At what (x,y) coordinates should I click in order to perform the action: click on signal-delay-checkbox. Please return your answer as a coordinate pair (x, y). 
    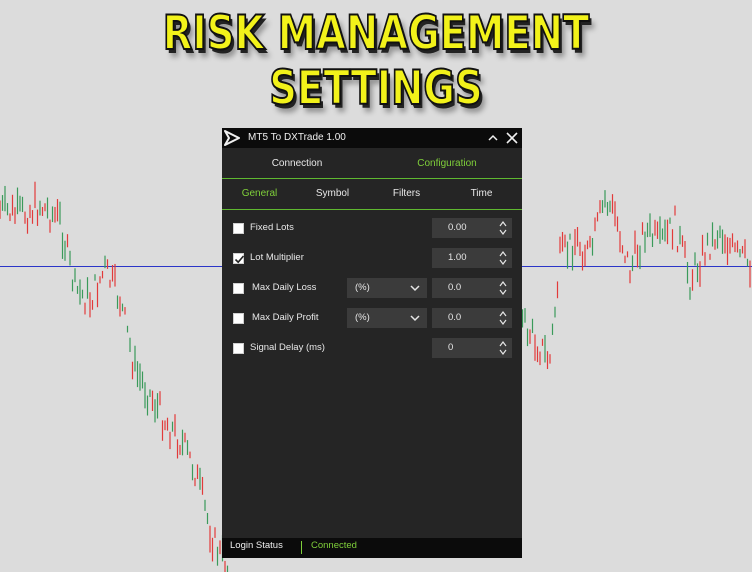
    Looking at the image, I should click on (238, 348).